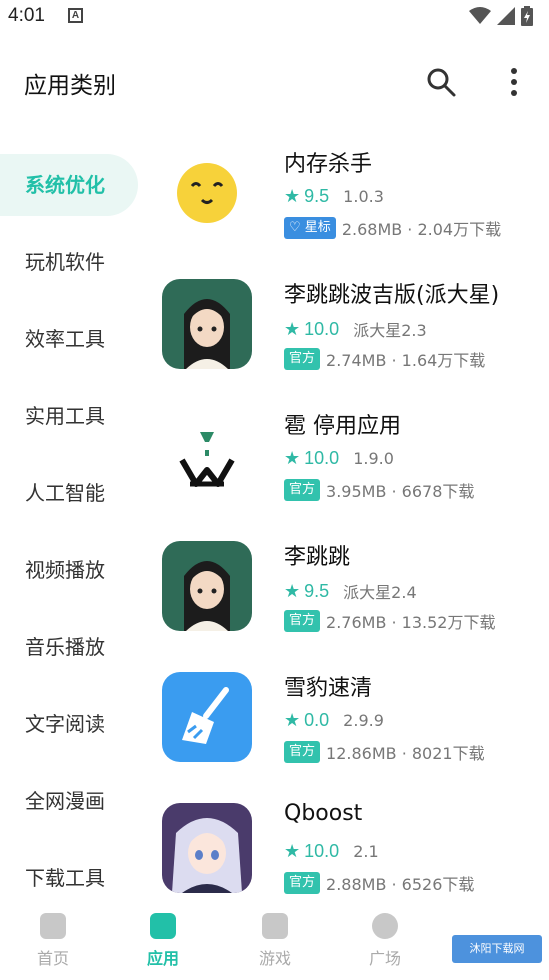 Image resolution: width=549 pixels, height=980 pixels. Describe the element at coordinates (328, 164) in the screenshot. I see `app-name: 内存杀手` at that location.